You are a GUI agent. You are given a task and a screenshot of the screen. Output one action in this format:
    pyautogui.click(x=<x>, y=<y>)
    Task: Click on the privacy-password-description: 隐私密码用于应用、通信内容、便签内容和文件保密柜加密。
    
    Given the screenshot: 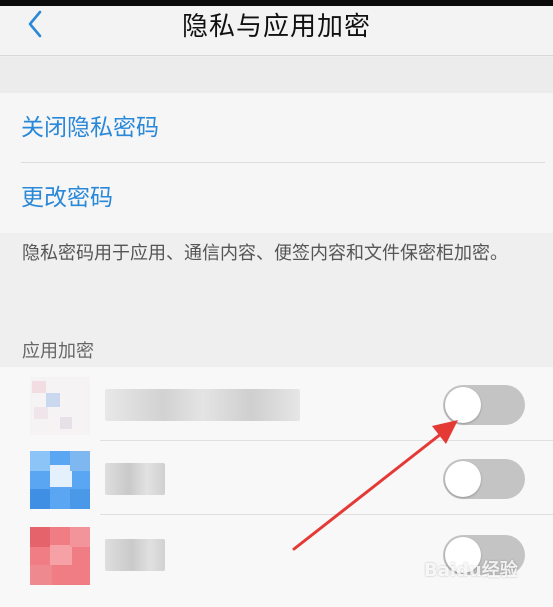 What is the action you would take?
    pyautogui.click(x=265, y=253)
    